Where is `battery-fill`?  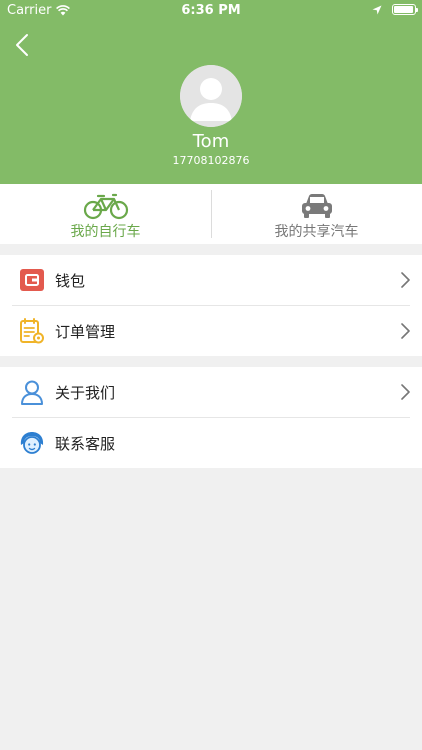 battery-fill is located at coordinates (403, 9).